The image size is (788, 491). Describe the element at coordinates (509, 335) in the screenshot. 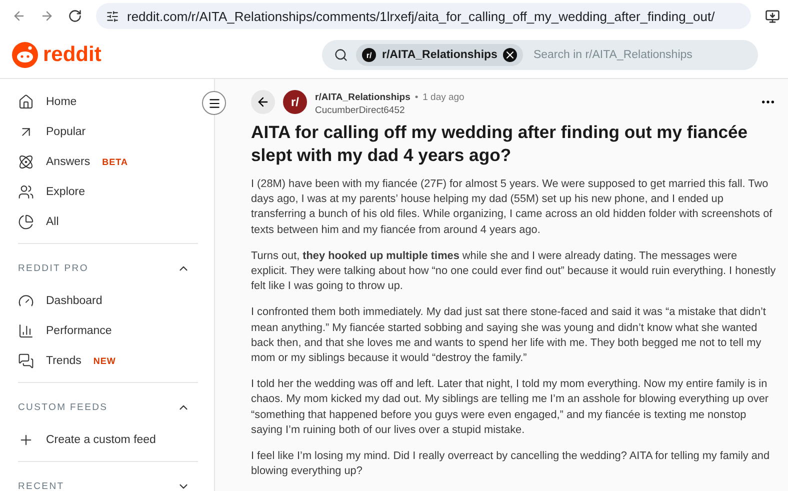

I see `post-paragraph: I confronted them both immediately. My dad just sat there stone-faced and said it was “a mistake that didn’t mean anything.” My fiancée started sobbing and saying she was young and didn’t know what she wanted back then, and that she loves me and wants to spend her life with me. They both begged me not to tell my mom or my siblings because it would “destroy the family.”` at that location.